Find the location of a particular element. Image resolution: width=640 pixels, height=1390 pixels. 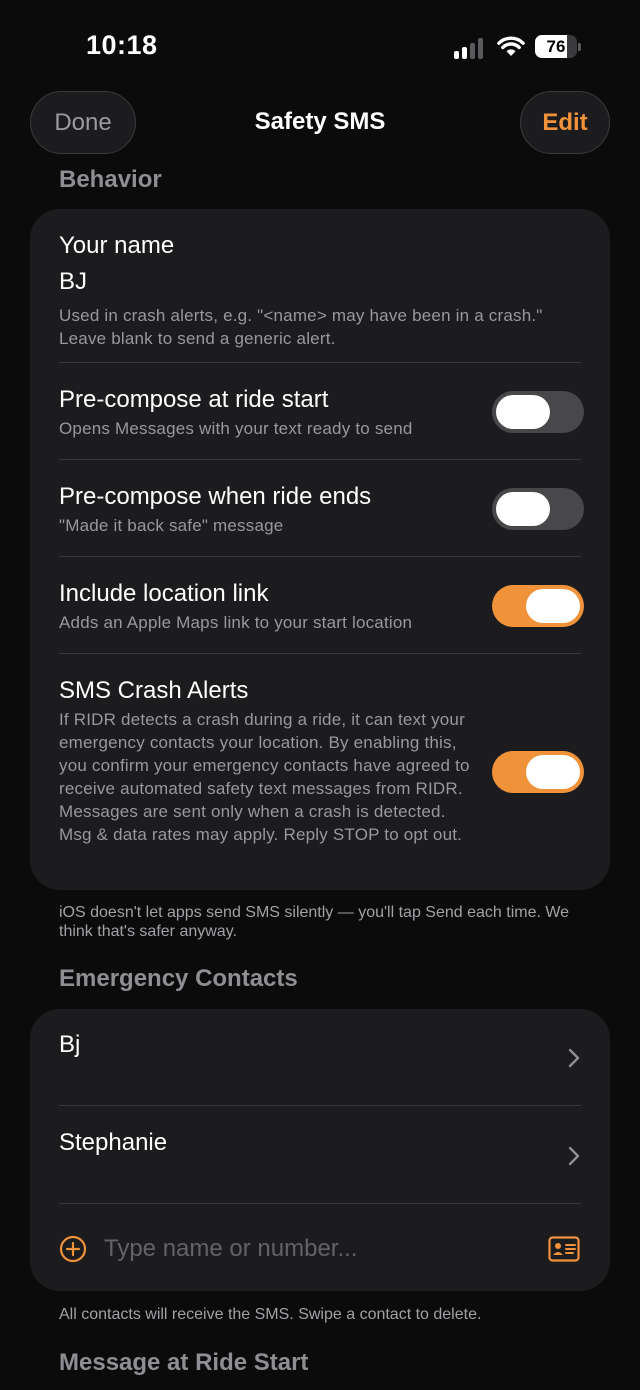

location-link-toggle is located at coordinates (538, 606).